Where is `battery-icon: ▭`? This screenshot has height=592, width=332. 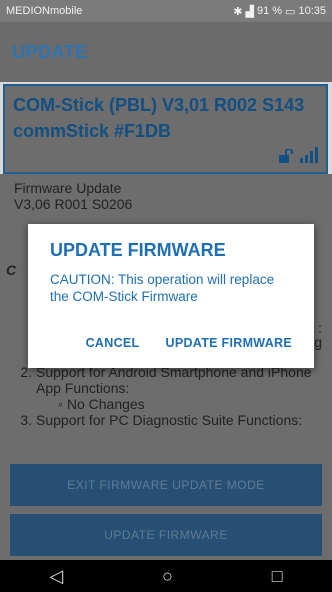
battery-icon: ▭ is located at coordinates (290, 11).